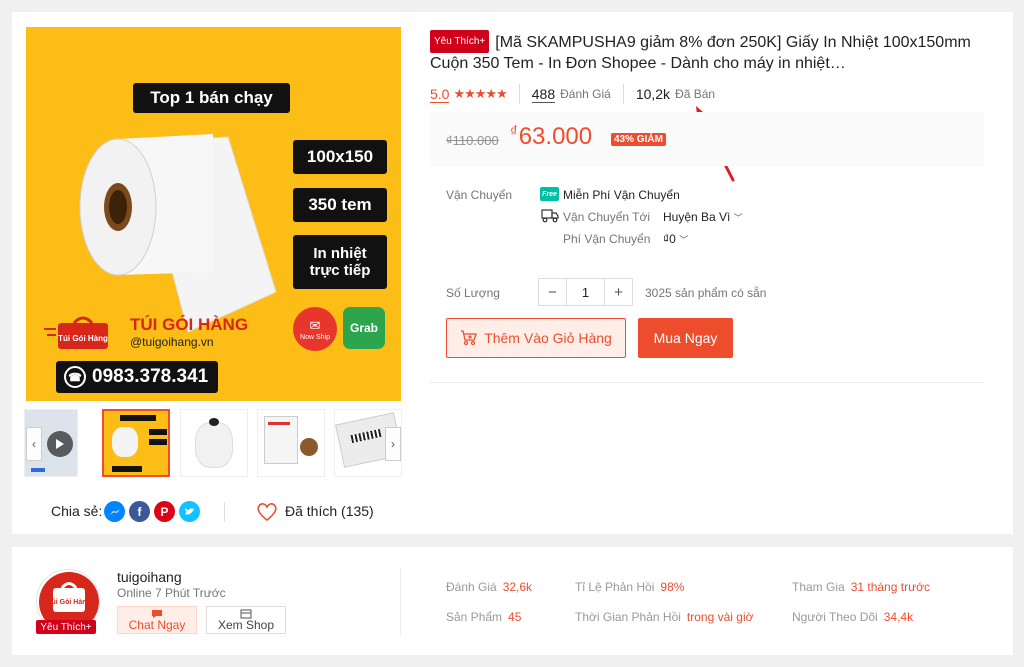  What do you see at coordinates (543, 94) in the screenshot?
I see `reviews-count: 488` at bounding box center [543, 94].